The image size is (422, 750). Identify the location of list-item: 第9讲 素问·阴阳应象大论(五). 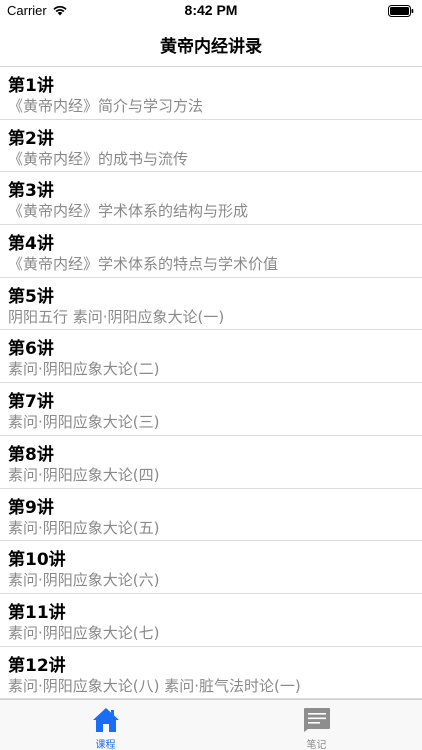
(211, 515).